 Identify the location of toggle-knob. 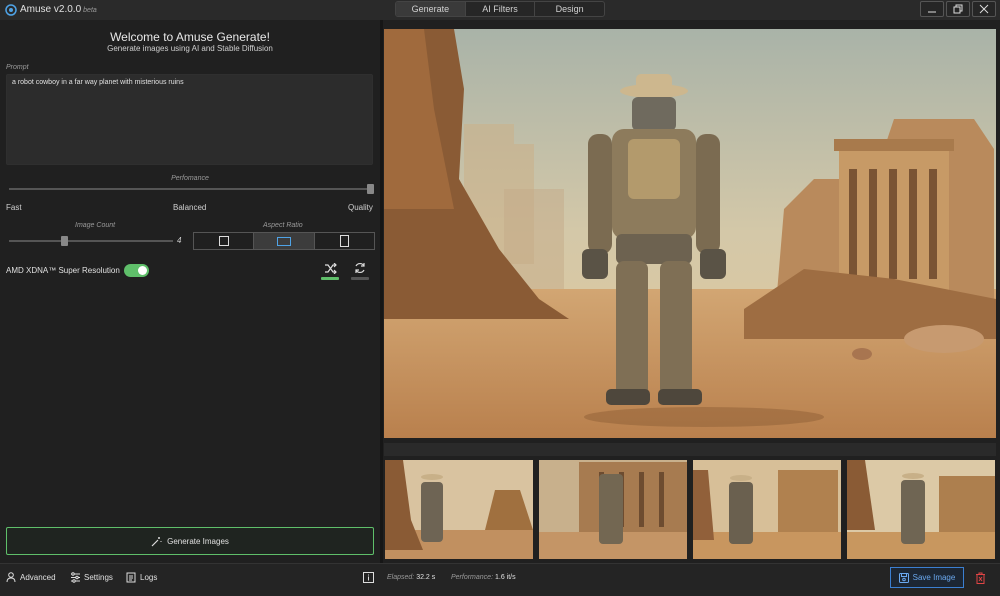
(142, 270).